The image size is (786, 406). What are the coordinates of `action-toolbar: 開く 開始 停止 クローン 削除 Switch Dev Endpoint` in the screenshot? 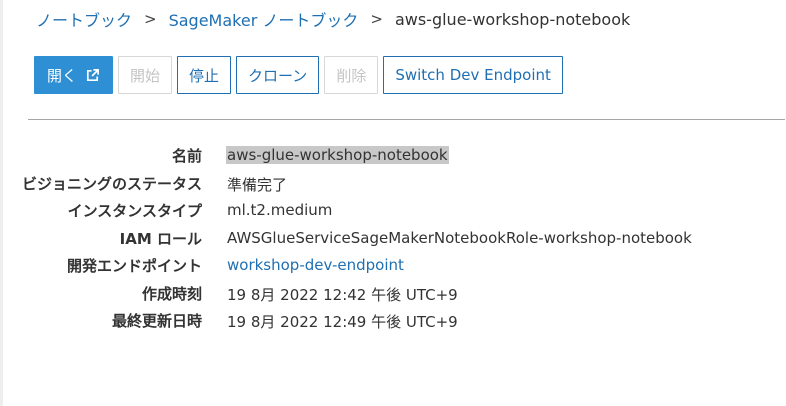 It's located at (301, 75).